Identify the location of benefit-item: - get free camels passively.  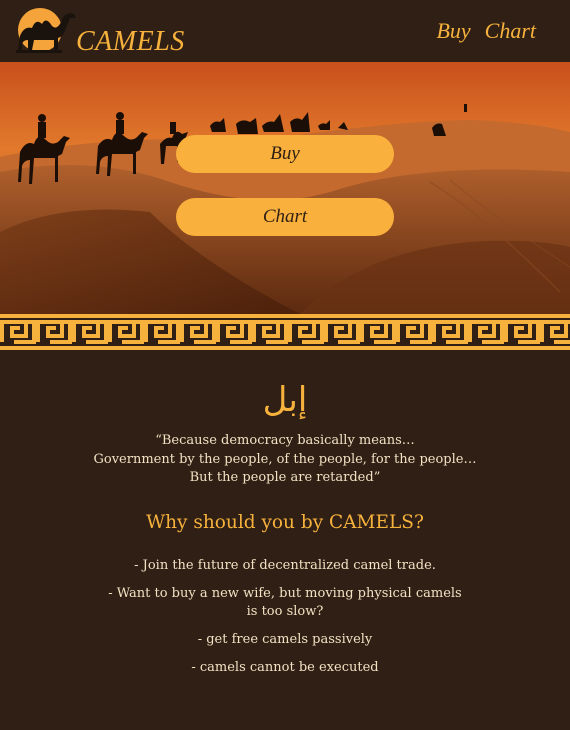
(285, 639).